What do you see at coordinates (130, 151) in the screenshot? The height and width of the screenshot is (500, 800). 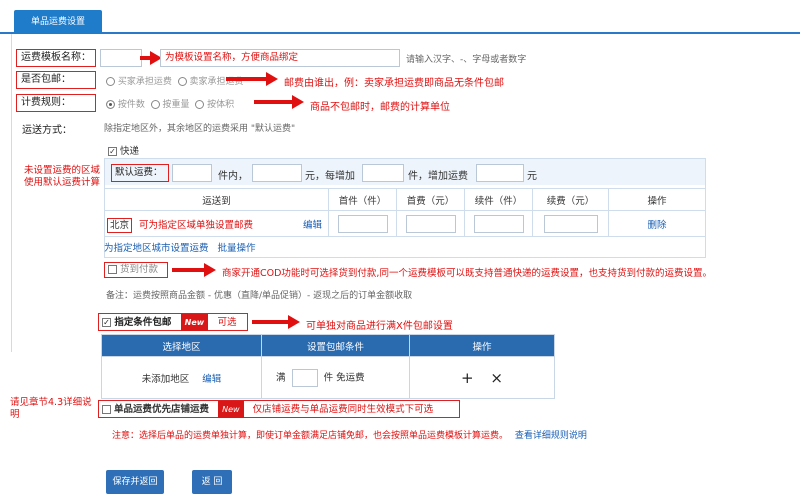 I see `express-label: 快递` at bounding box center [130, 151].